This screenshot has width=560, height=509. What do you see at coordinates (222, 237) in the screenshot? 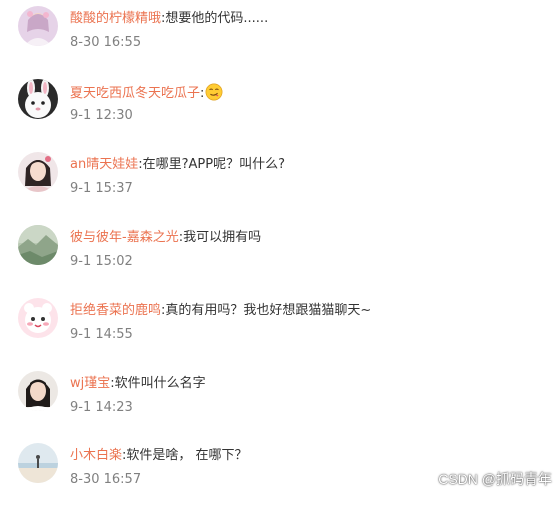
I see `comment-text: 我可以拥有吗` at bounding box center [222, 237].